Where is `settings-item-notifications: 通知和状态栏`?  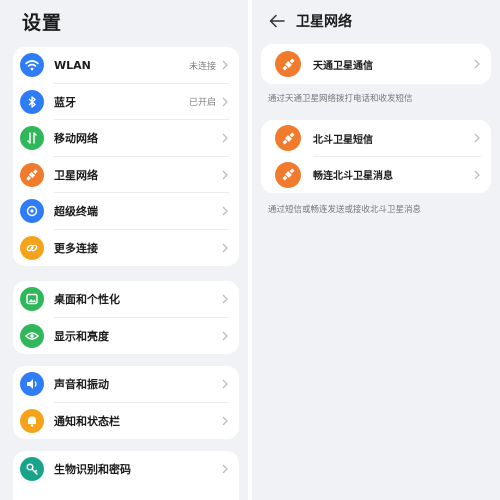
settings-item-notifications: 通知和状态栏 is located at coordinates (126, 421).